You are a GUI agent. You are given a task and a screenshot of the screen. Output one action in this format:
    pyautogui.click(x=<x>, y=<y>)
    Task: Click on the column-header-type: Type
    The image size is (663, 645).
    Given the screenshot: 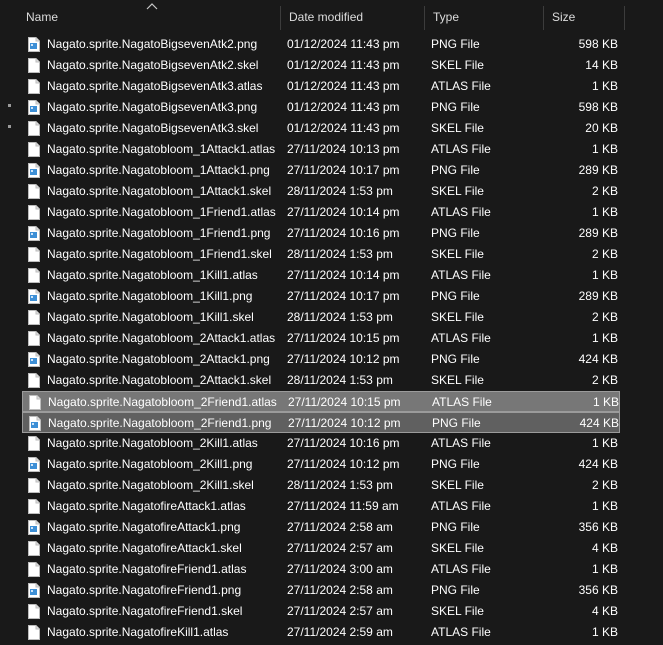 What is the action you would take?
    pyautogui.click(x=484, y=17)
    